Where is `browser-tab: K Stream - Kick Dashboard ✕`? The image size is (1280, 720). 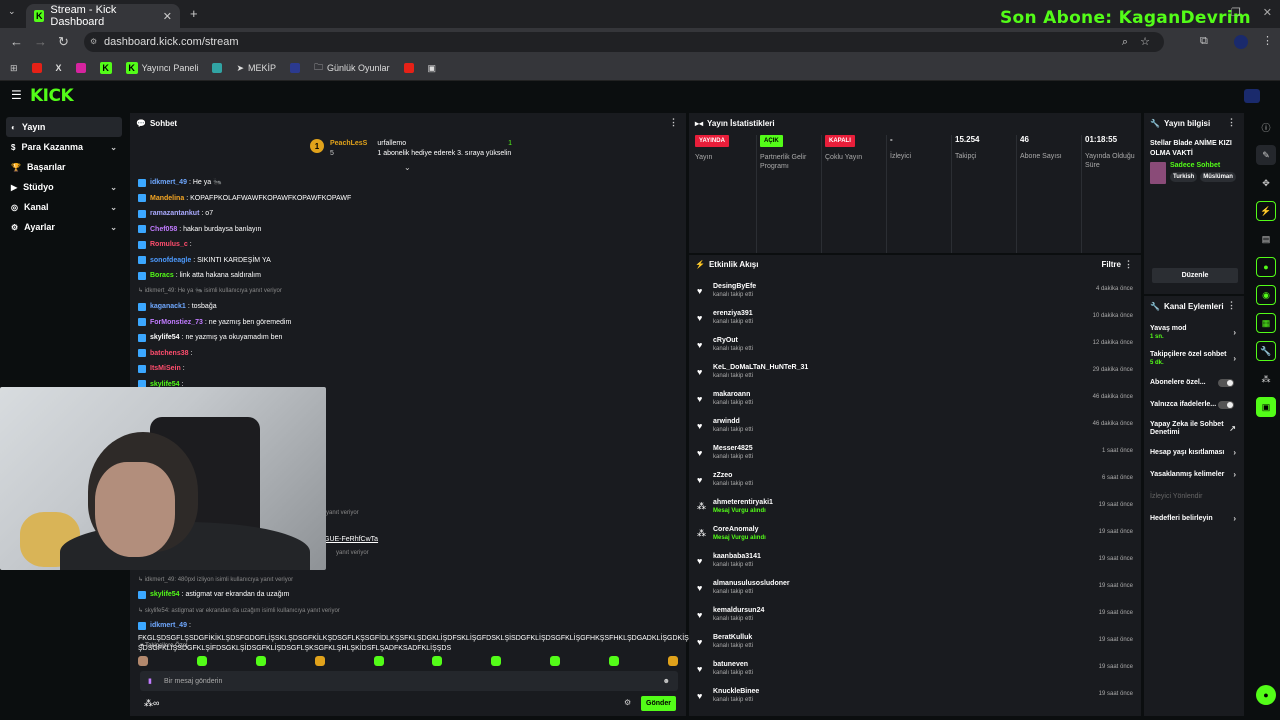 browser-tab: K Stream - Kick Dashboard ✕ is located at coordinates (103, 16).